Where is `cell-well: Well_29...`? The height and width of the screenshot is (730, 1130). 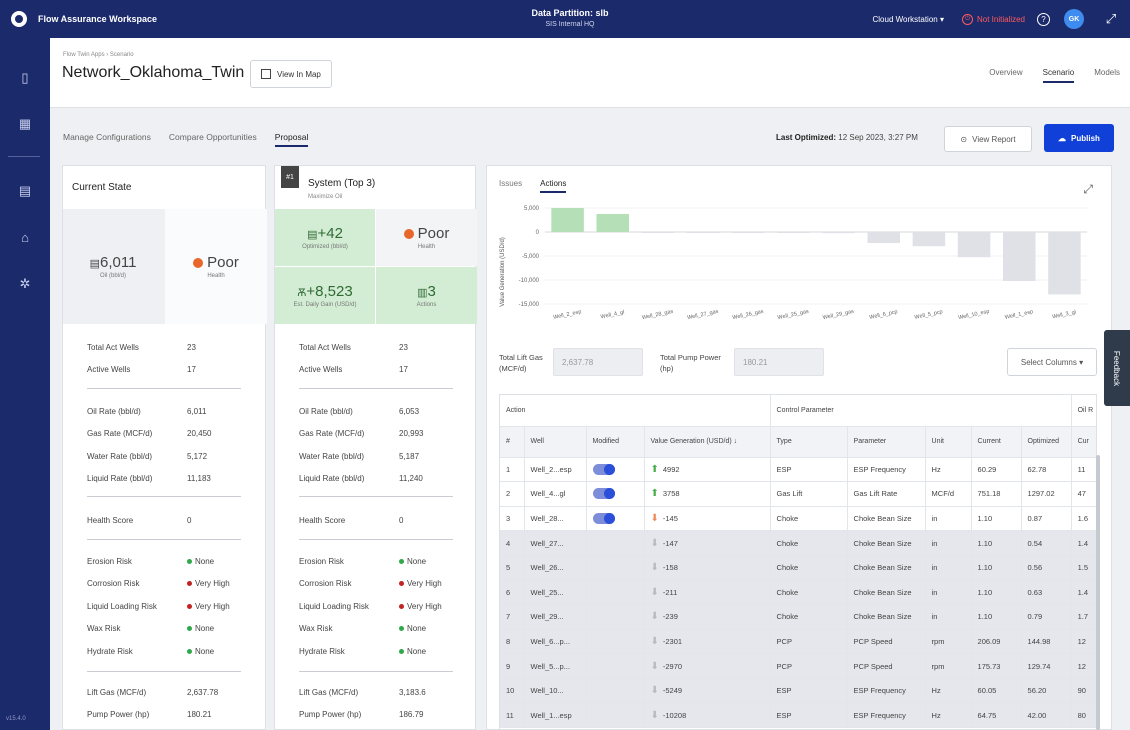
cell-well: Well_29... is located at coordinates (555, 617).